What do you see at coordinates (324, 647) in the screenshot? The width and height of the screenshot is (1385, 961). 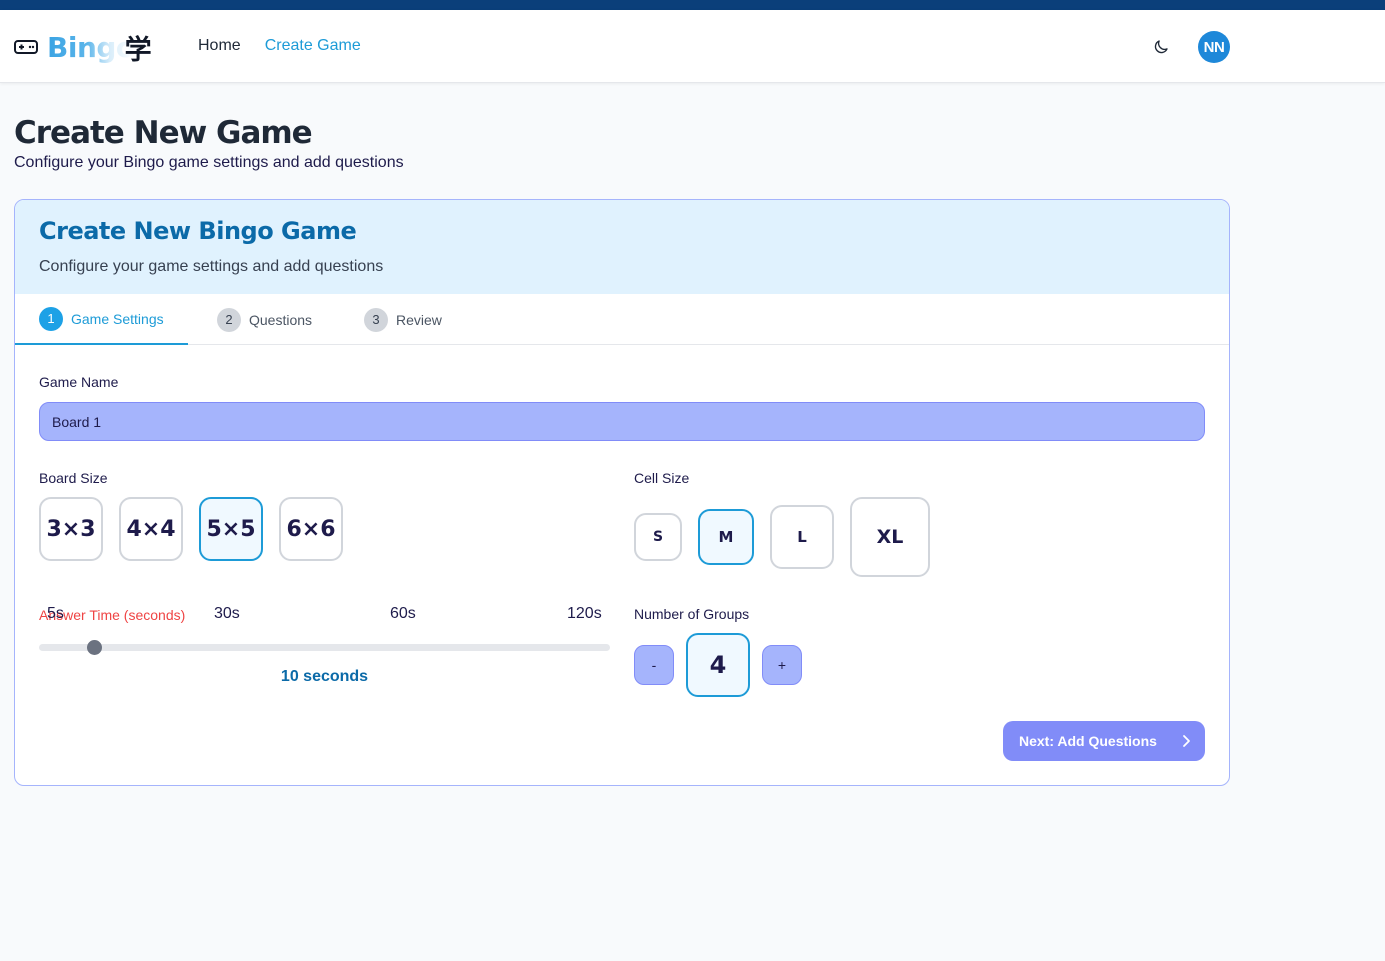 I see `answer-time-slider` at bounding box center [324, 647].